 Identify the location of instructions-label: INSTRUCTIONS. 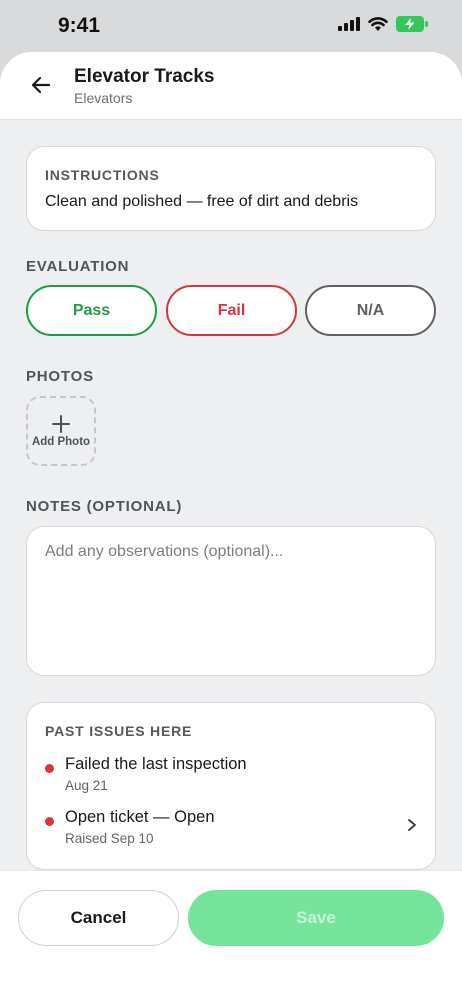
(102, 175).